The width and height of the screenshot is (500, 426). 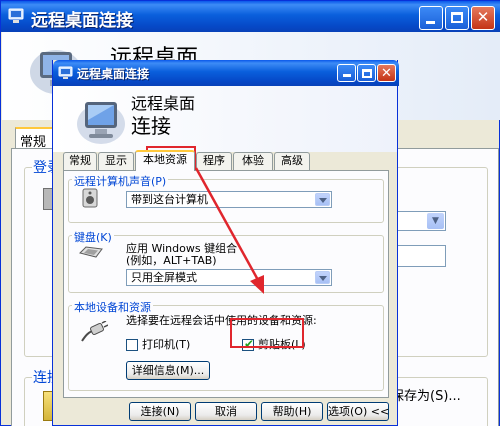 What do you see at coordinates (253, 161) in the screenshot?
I see `tab-experience: 体验` at bounding box center [253, 161].